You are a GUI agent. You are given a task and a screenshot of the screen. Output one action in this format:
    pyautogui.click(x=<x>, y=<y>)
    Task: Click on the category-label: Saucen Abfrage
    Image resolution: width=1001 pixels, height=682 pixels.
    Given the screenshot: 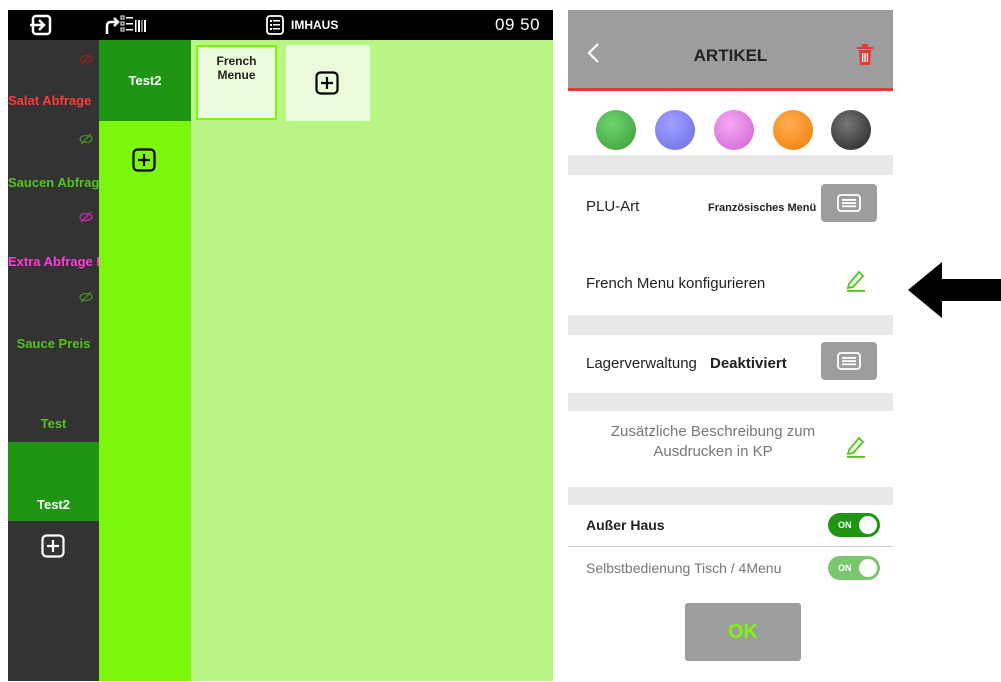 What is the action you would take?
    pyautogui.click(x=53, y=182)
    